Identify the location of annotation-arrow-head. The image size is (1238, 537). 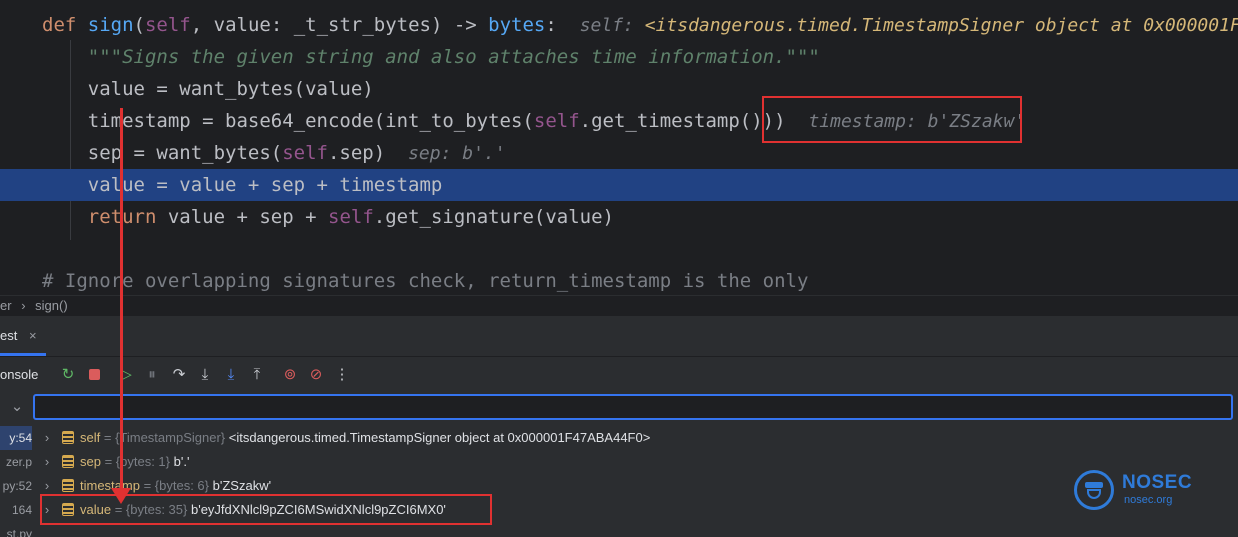
(121, 496).